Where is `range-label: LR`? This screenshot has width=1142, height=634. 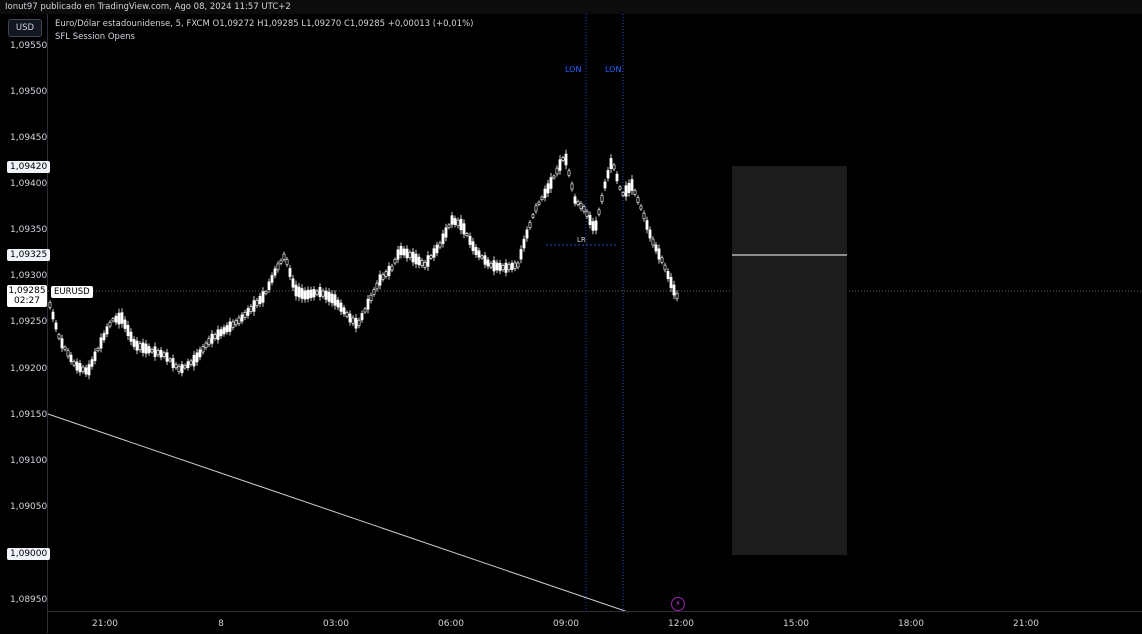
range-label: LR is located at coordinates (581, 240).